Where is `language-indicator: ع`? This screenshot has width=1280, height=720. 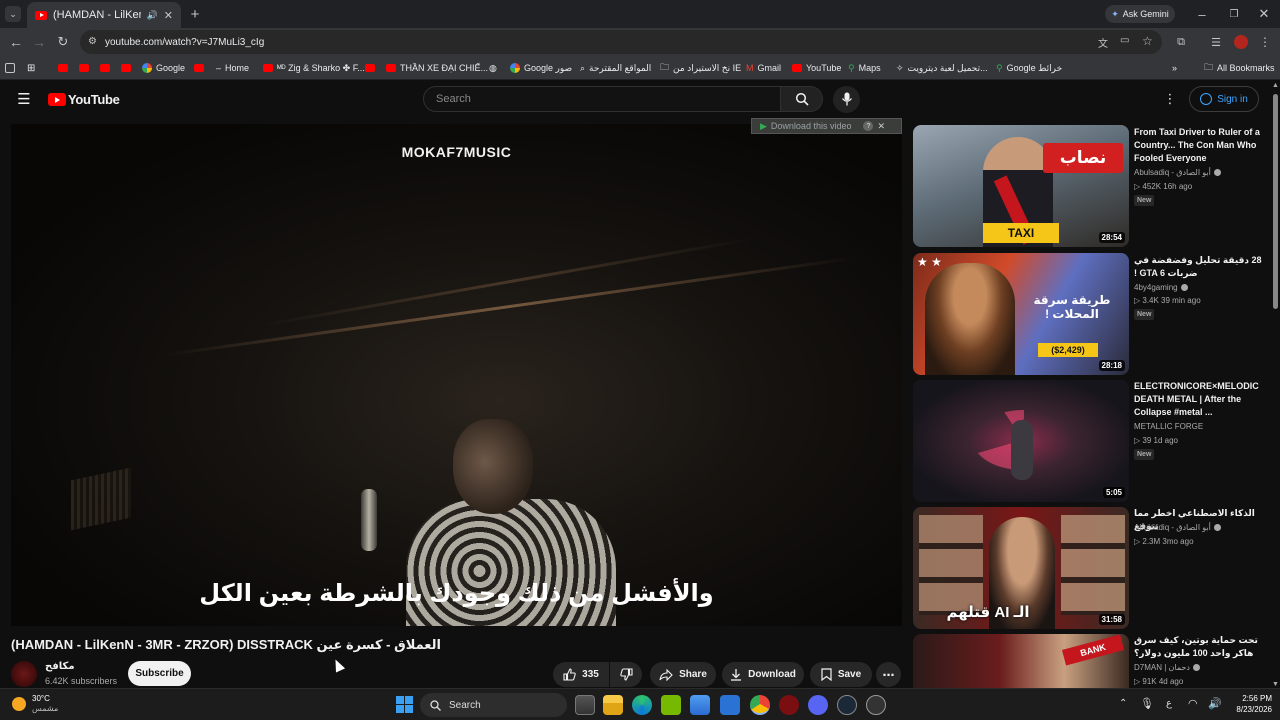 language-indicator: ع is located at coordinates (1169, 703).